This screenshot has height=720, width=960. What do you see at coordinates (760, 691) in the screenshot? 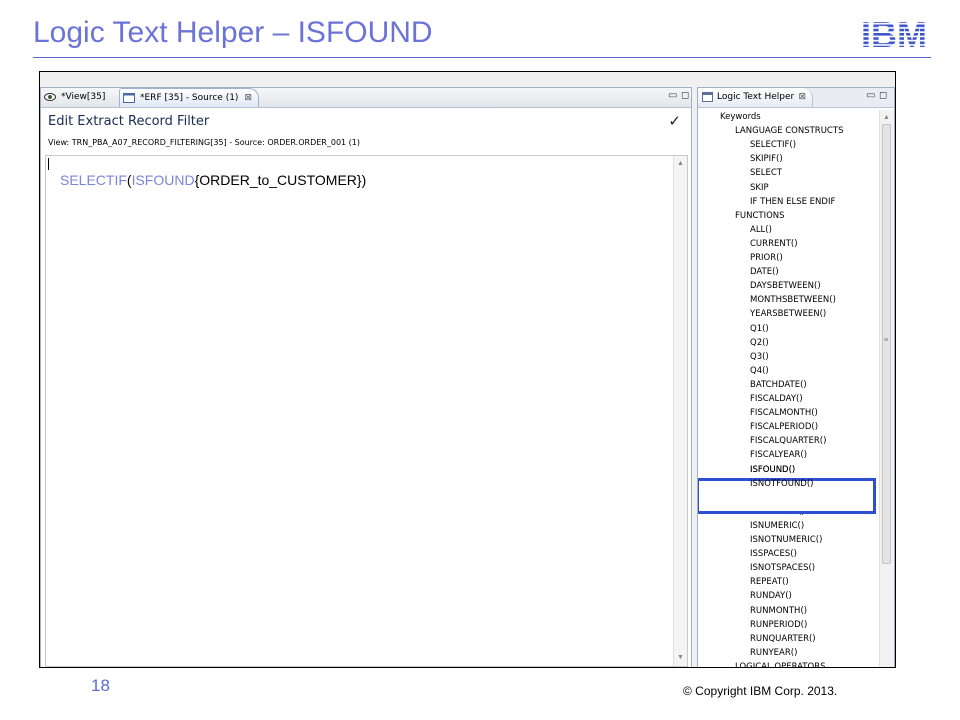
I see `copyright-notice: © Copyright IBM Corp. 2013.` at bounding box center [760, 691].